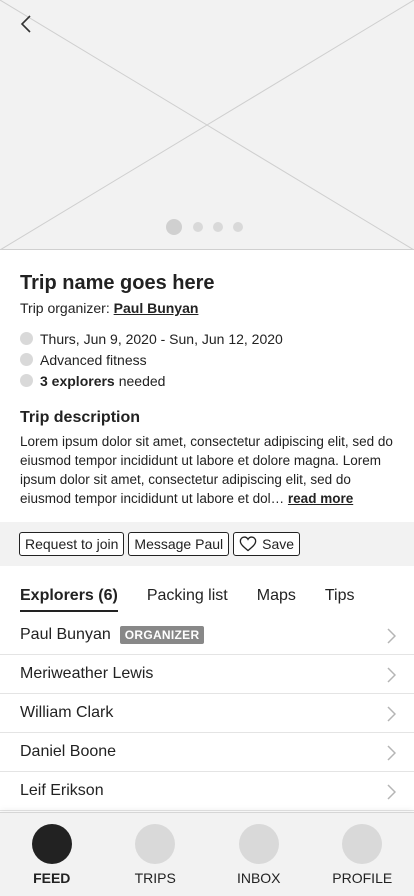  Describe the element at coordinates (362, 878) in the screenshot. I see `nav-label: PROFILE` at that location.